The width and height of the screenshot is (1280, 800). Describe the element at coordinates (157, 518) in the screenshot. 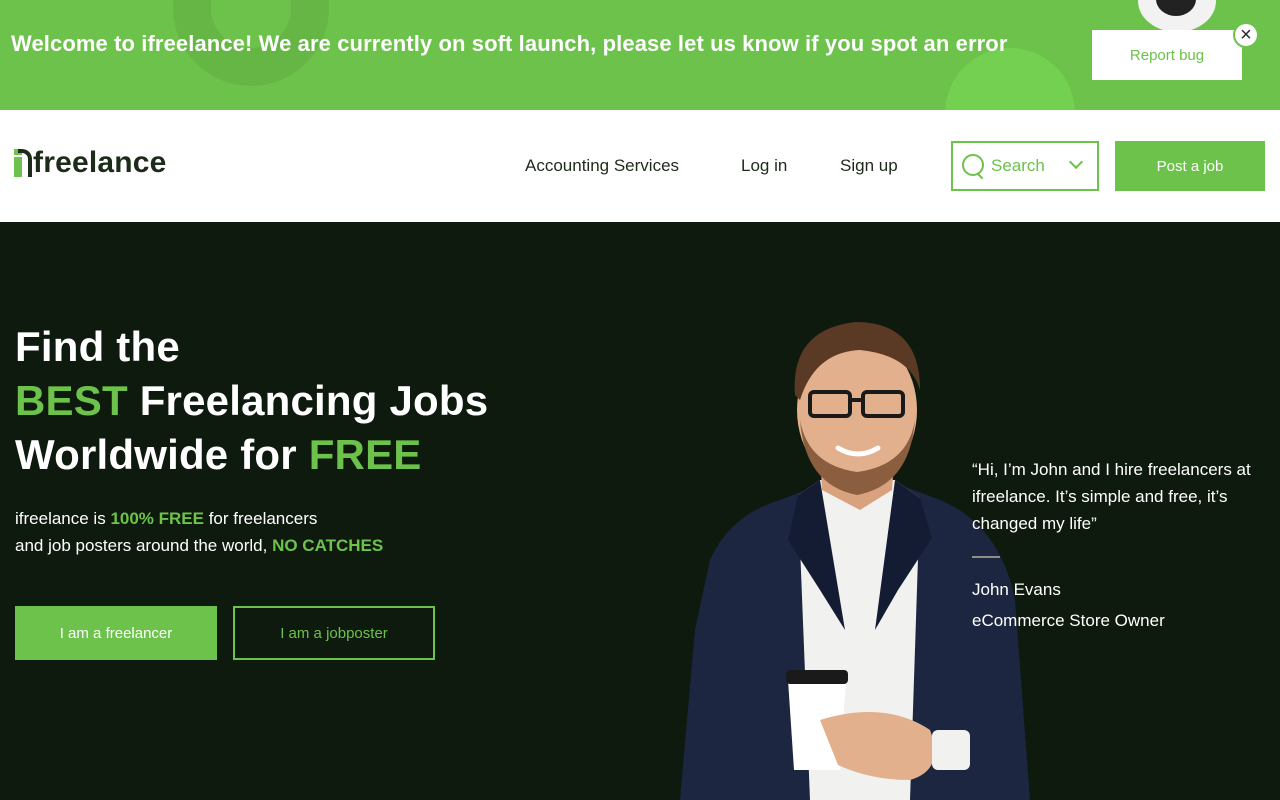

I see `subtitle-accent-free: 100% FREE` at that location.